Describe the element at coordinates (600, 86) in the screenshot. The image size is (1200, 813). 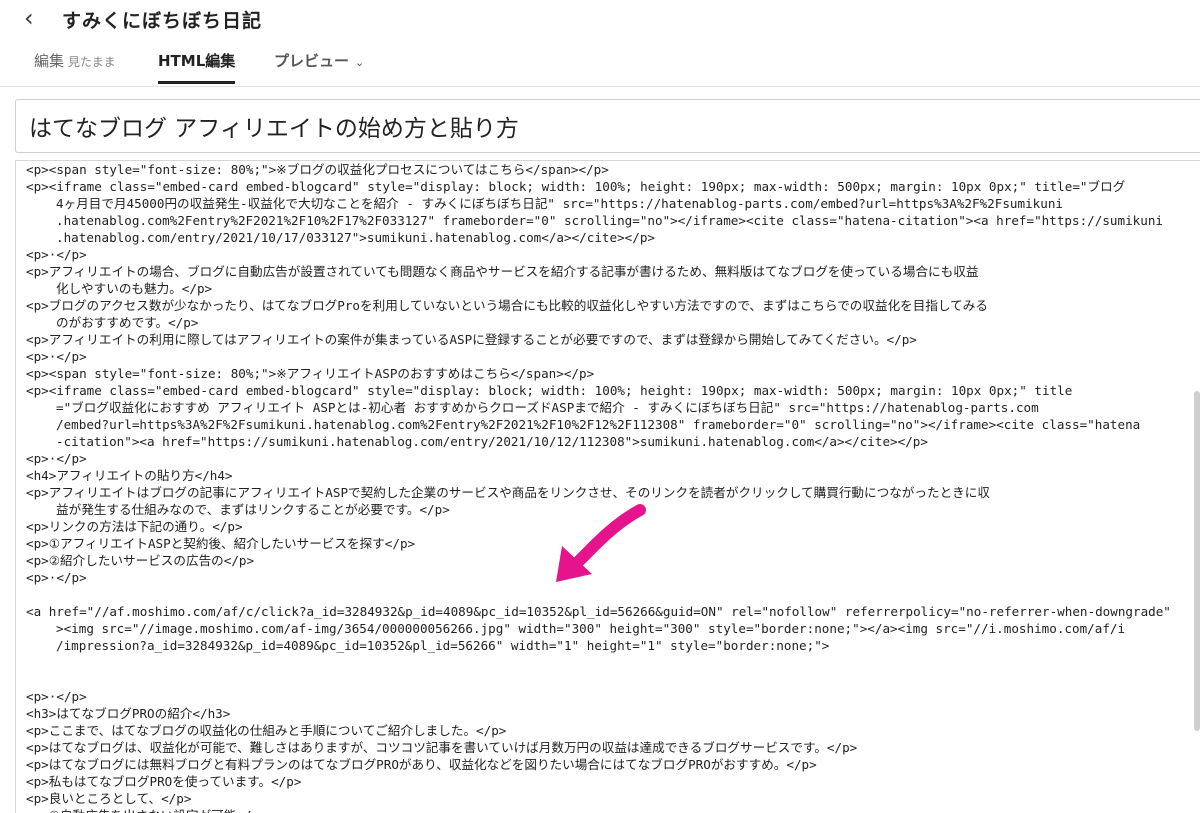
I see `tabs-divider` at that location.